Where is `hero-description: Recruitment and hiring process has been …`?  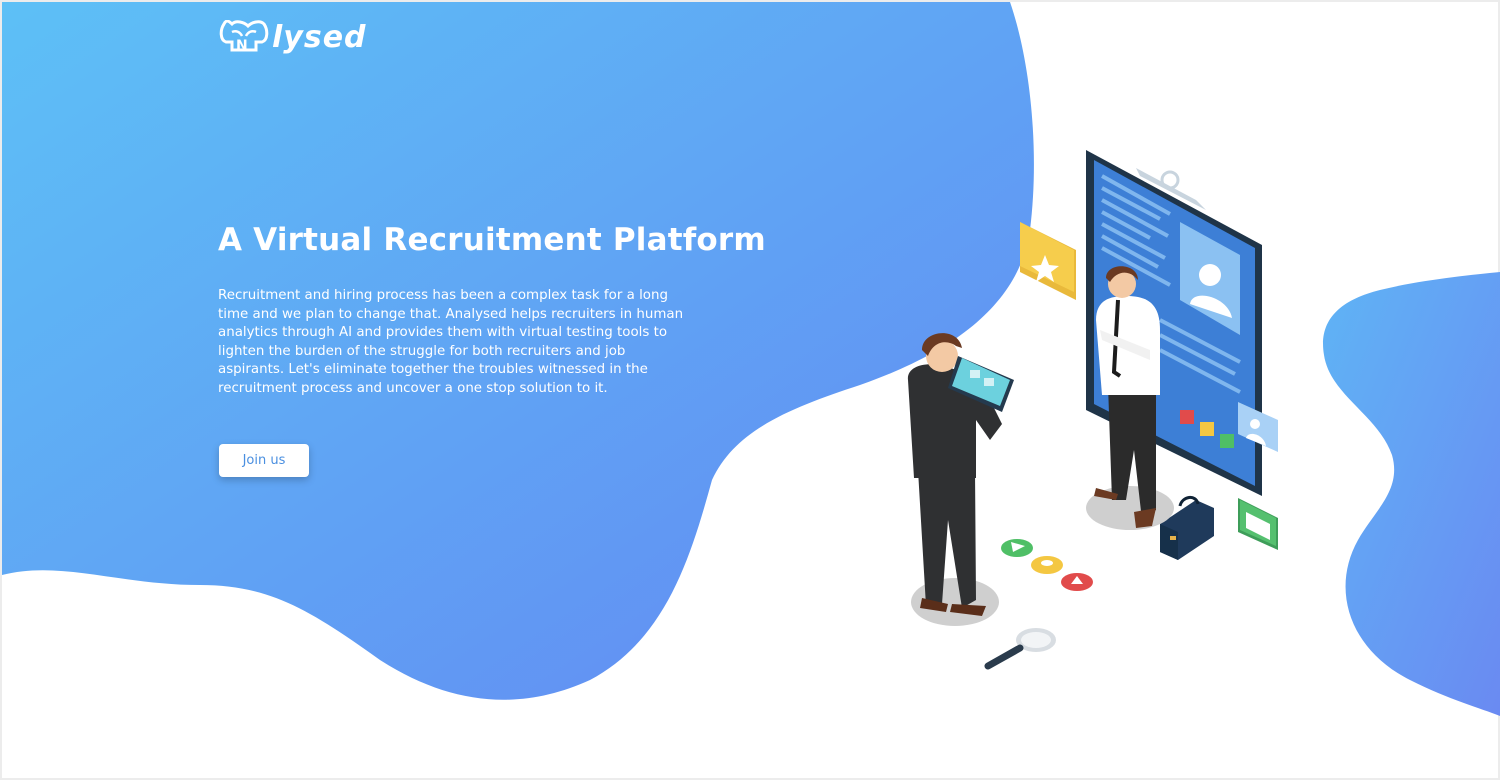 hero-description: Recruitment and hiring process has been … is located at coordinates (451, 342).